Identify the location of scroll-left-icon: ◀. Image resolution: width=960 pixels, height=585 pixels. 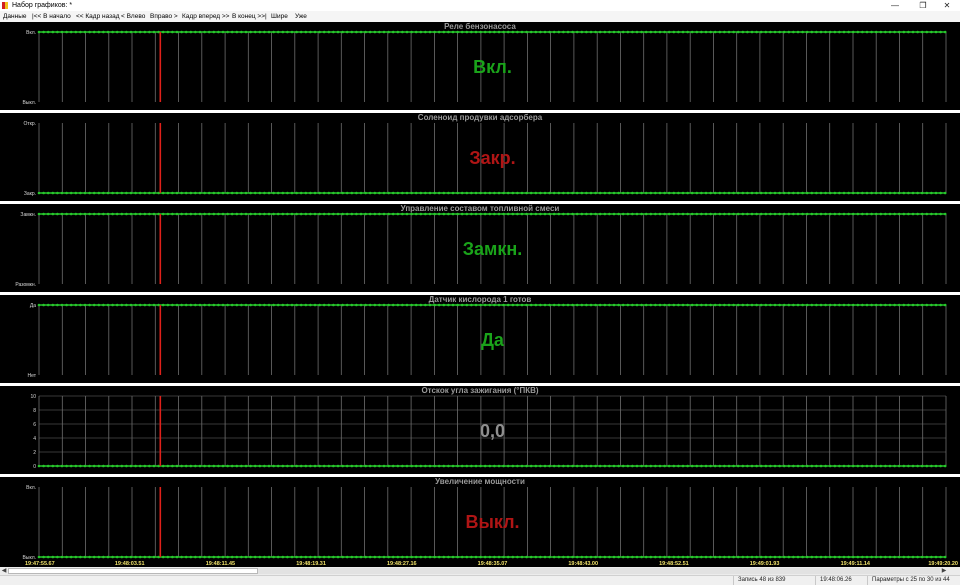
(4, 571).